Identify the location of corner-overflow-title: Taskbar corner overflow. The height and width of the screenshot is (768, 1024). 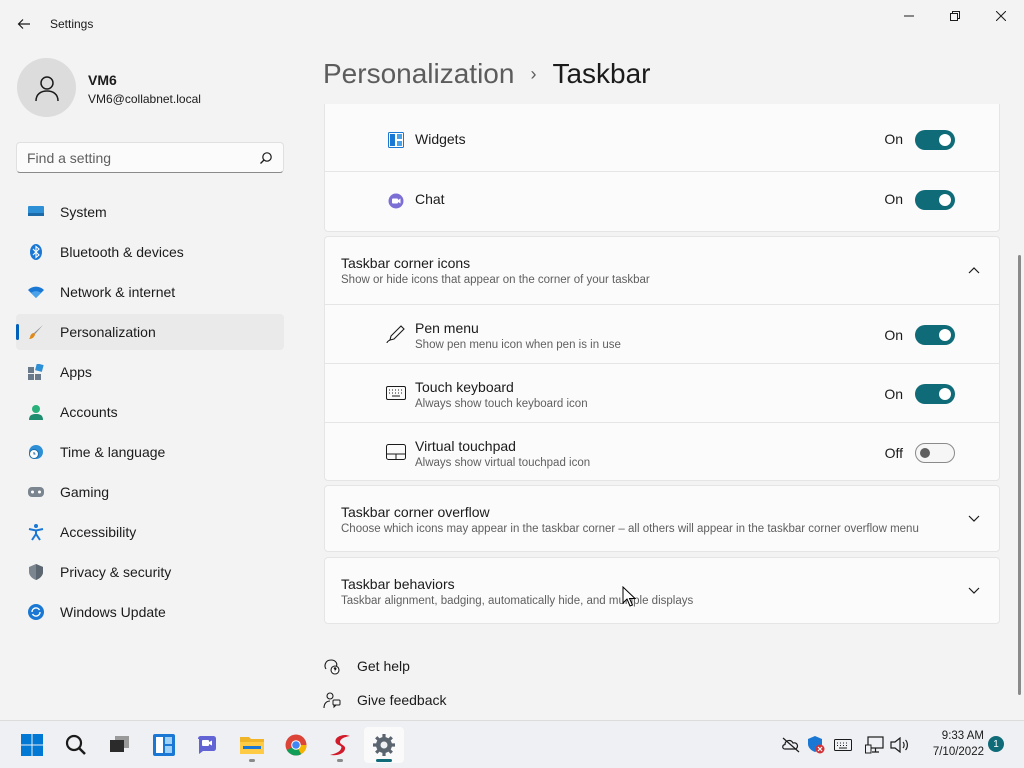
(415, 512).